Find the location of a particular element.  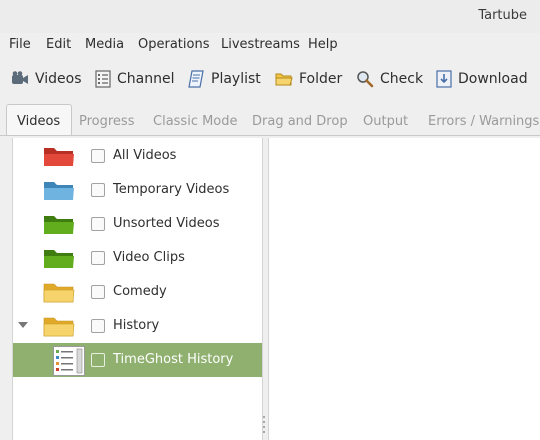

tree-row-all-videos: All Videos is located at coordinates (137, 156).